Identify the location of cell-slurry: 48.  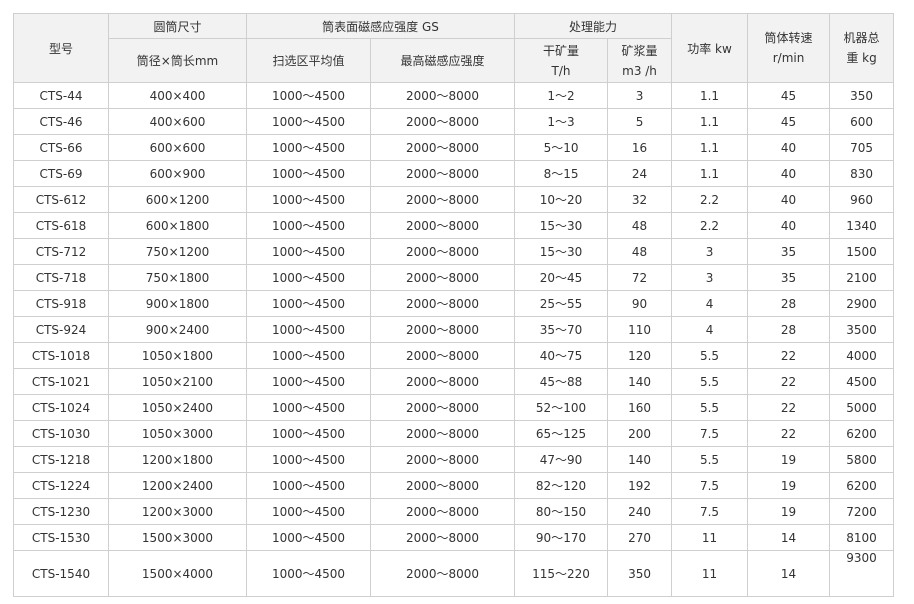
(640, 225).